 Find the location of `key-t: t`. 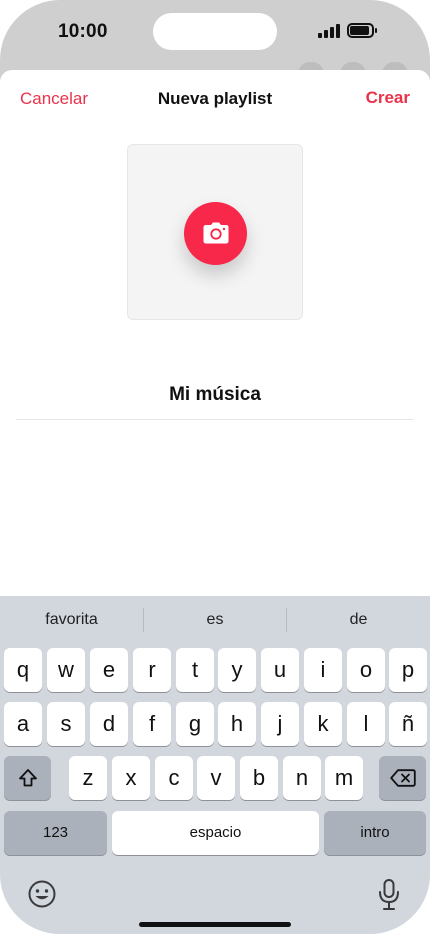

key-t: t is located at coordinates (195, 670).